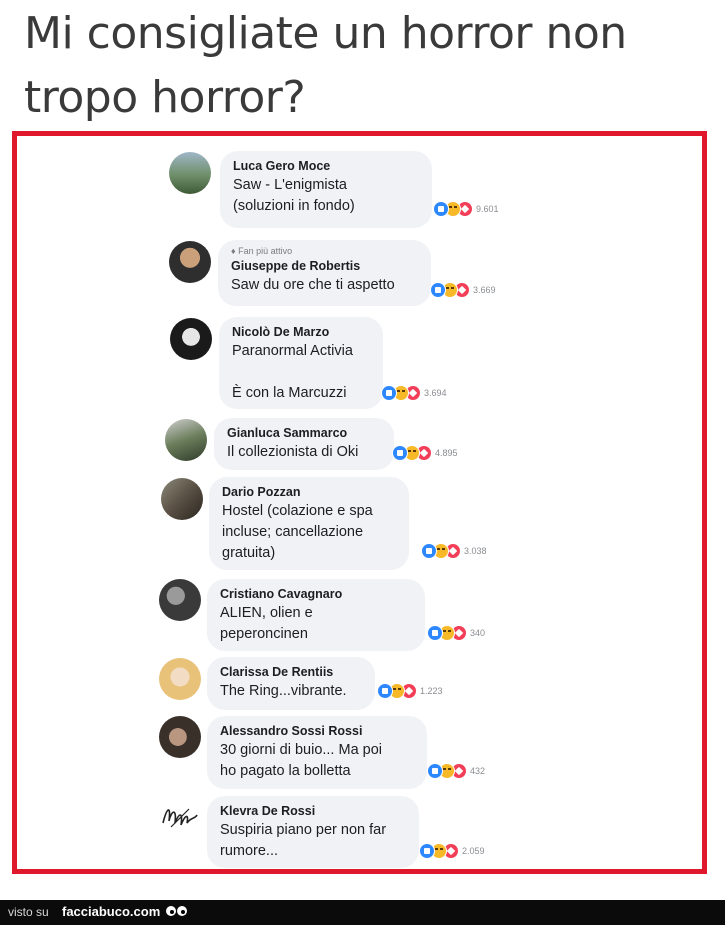  What do you see at coordinates (325, 251) in the screenshot?
I see `top-fan-badge: ♦ Fan più attivo` at bounding box center [325, 251].